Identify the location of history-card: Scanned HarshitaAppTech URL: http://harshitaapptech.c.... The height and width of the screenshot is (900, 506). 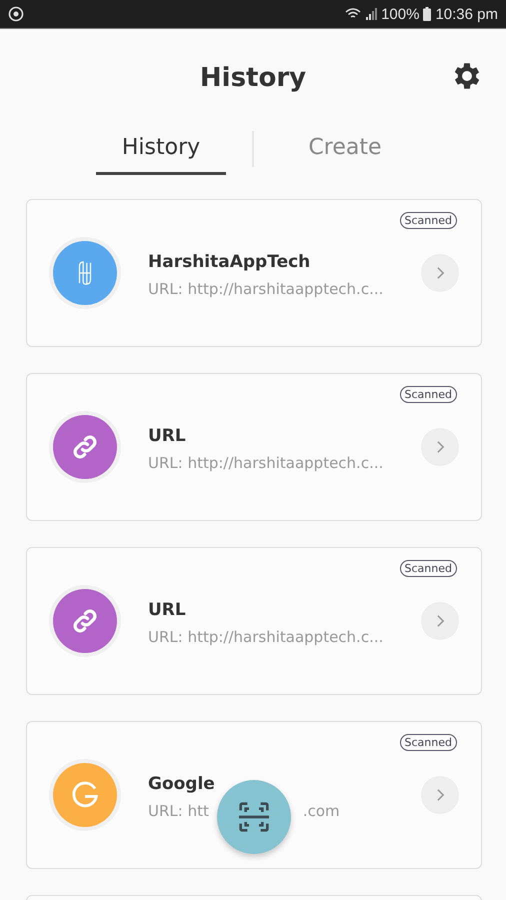
(254, 273).